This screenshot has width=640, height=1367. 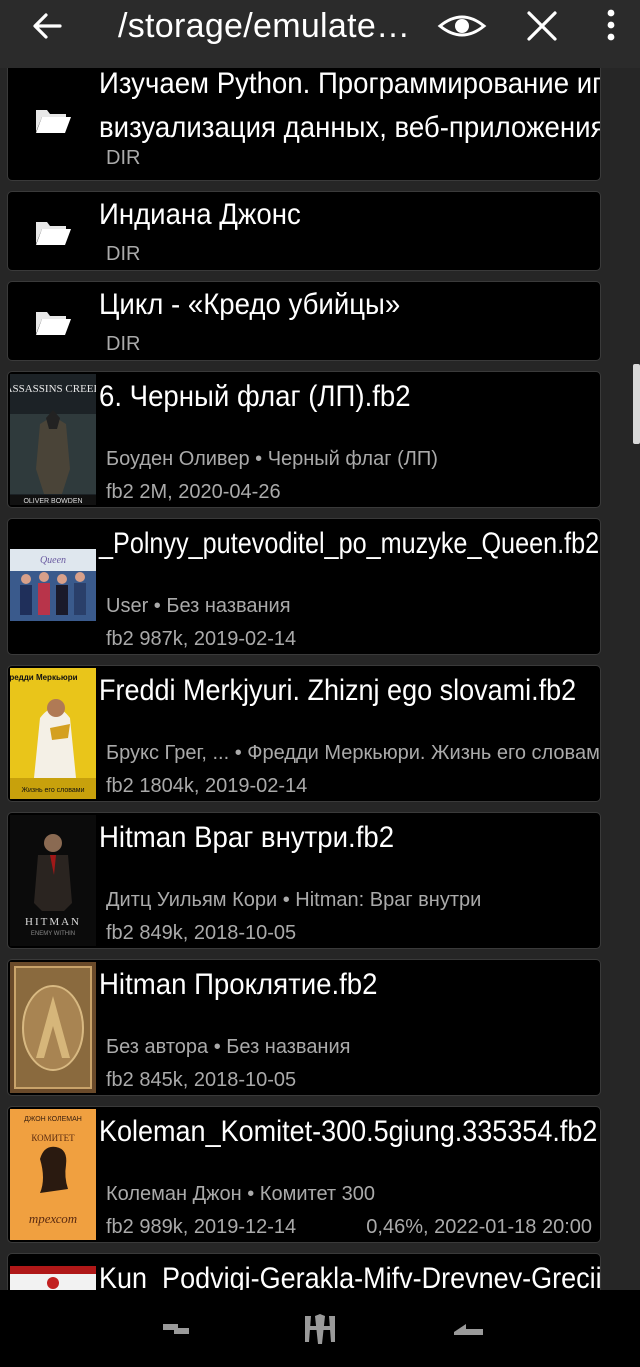 What do you see at coordinates (48, 26) in the screenshot?
I see `arrow-left-icon` at bounding box center [48, 26].